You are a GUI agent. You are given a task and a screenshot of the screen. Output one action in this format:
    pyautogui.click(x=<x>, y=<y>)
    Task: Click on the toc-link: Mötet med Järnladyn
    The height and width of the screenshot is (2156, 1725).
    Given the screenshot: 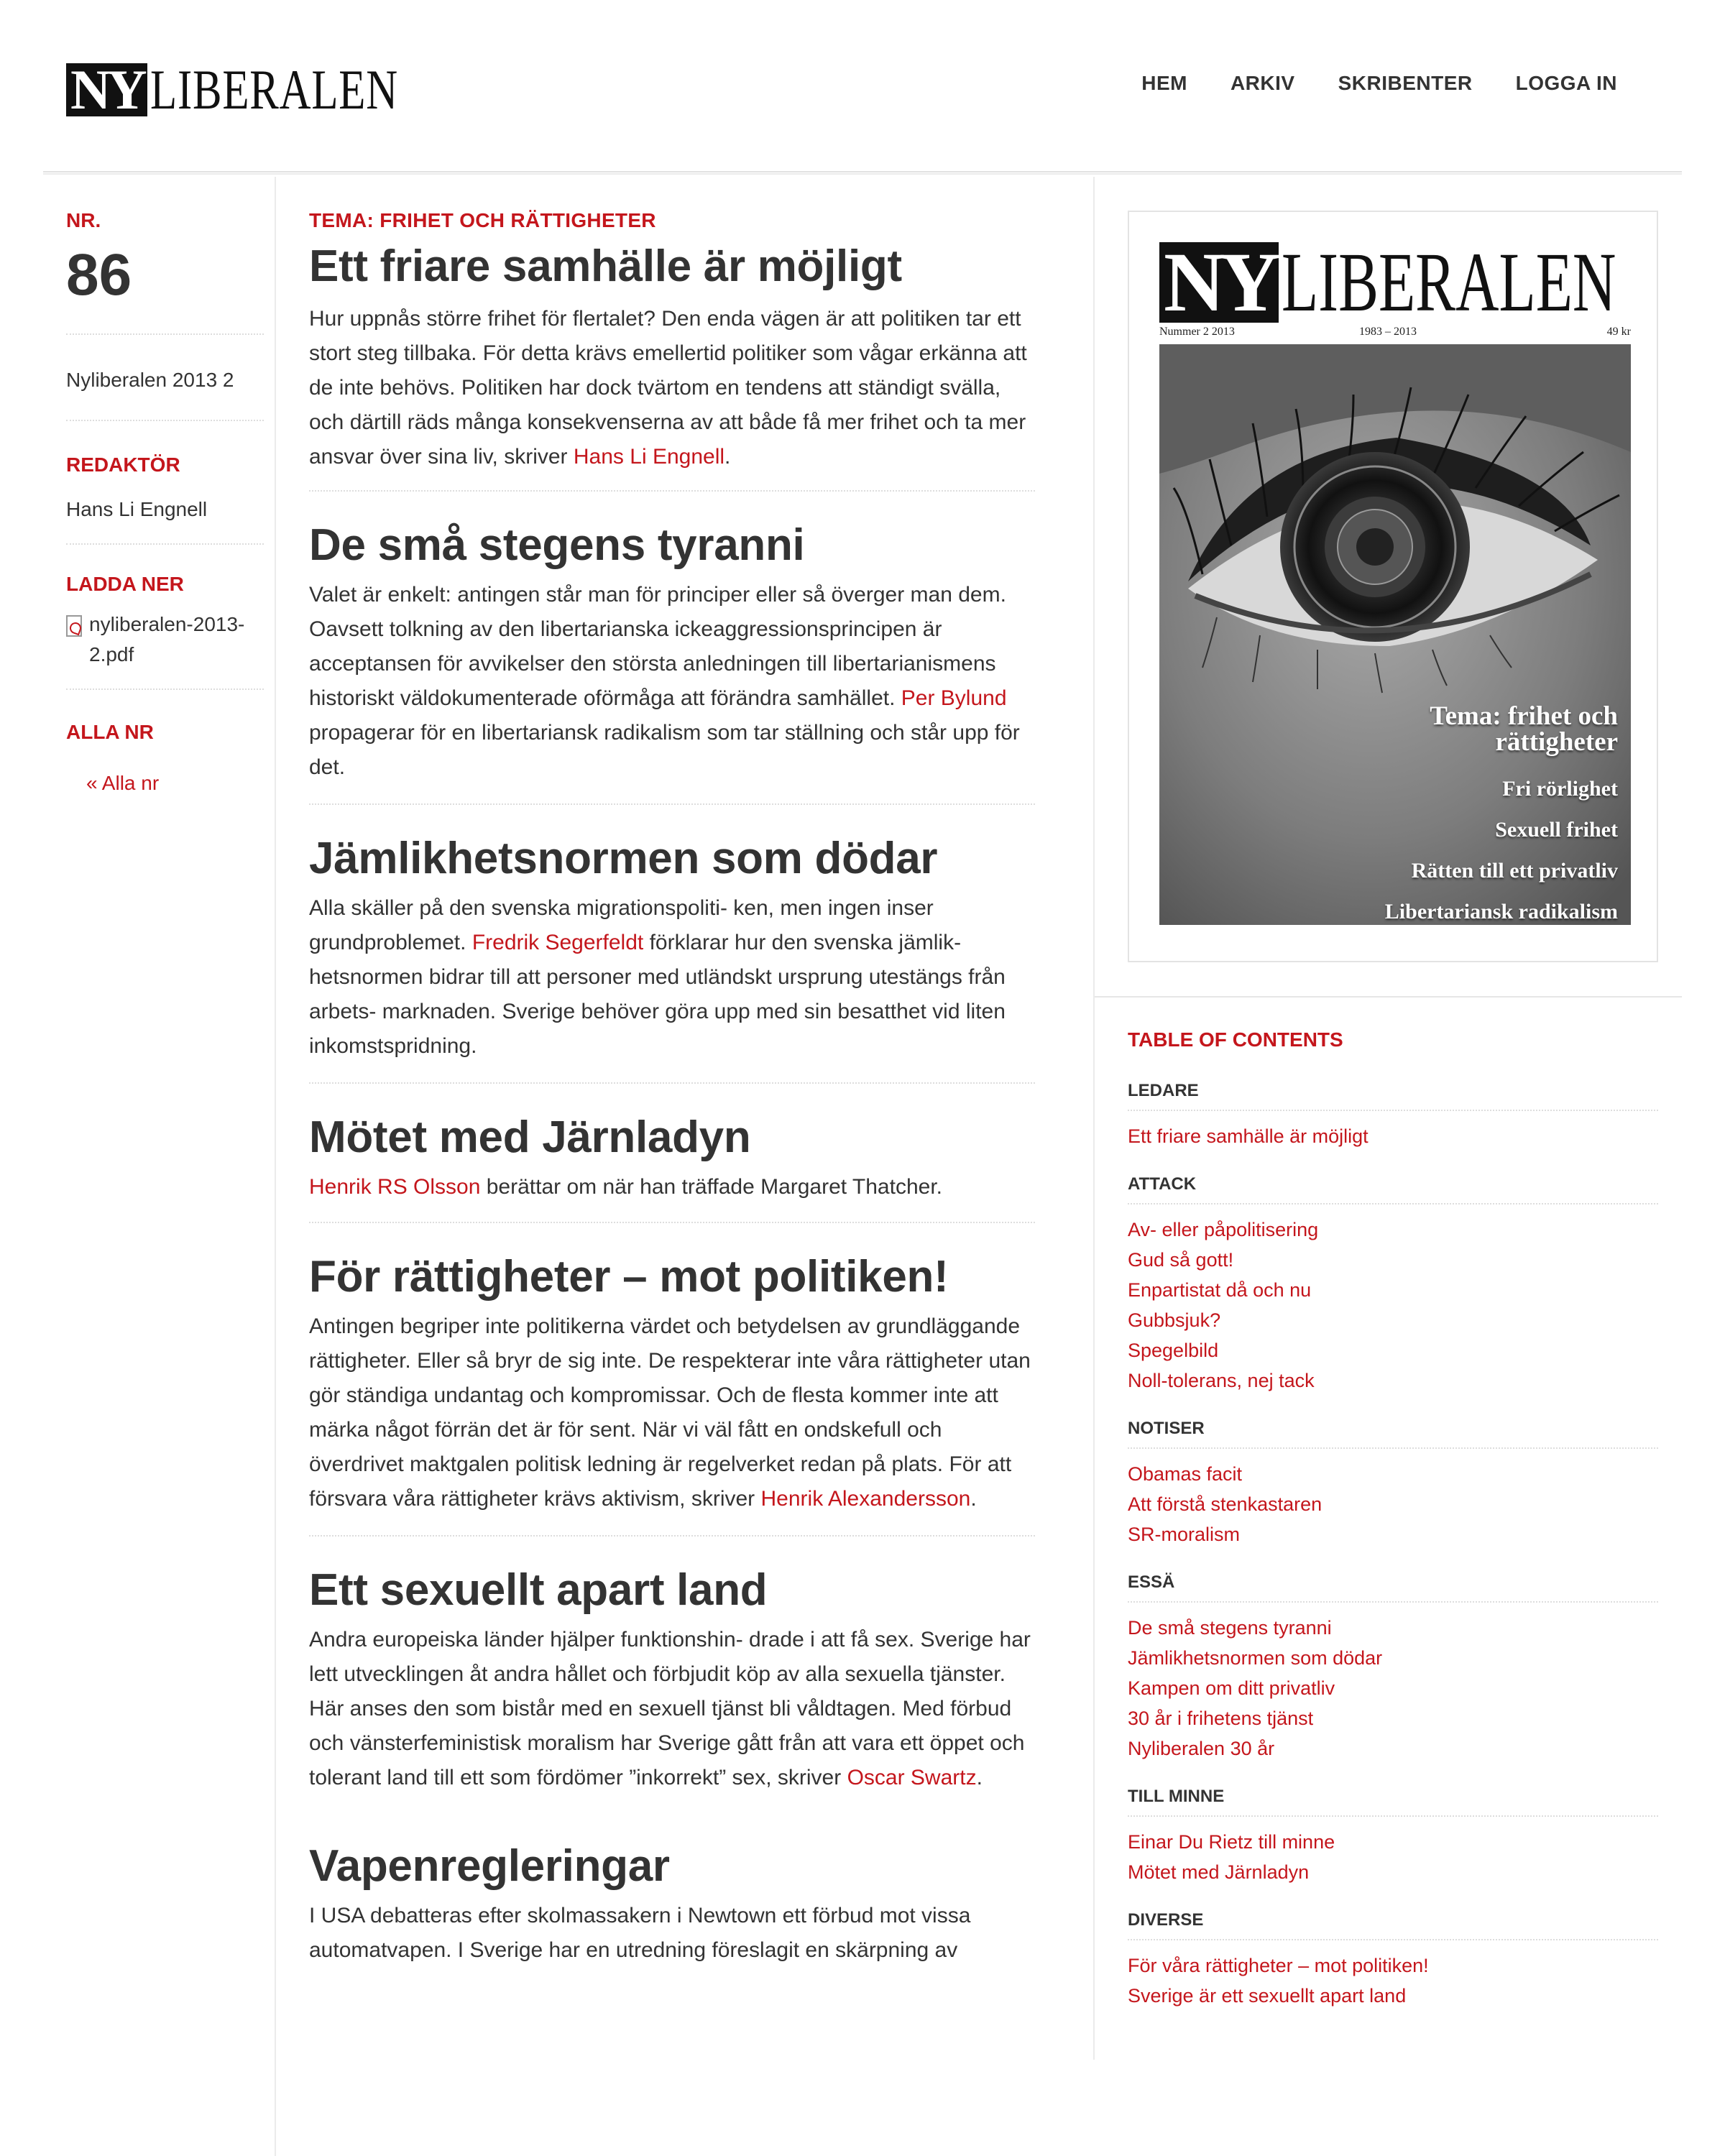 What is the action you would take?
    pyautogui.click(x=1393, y=1872)
    